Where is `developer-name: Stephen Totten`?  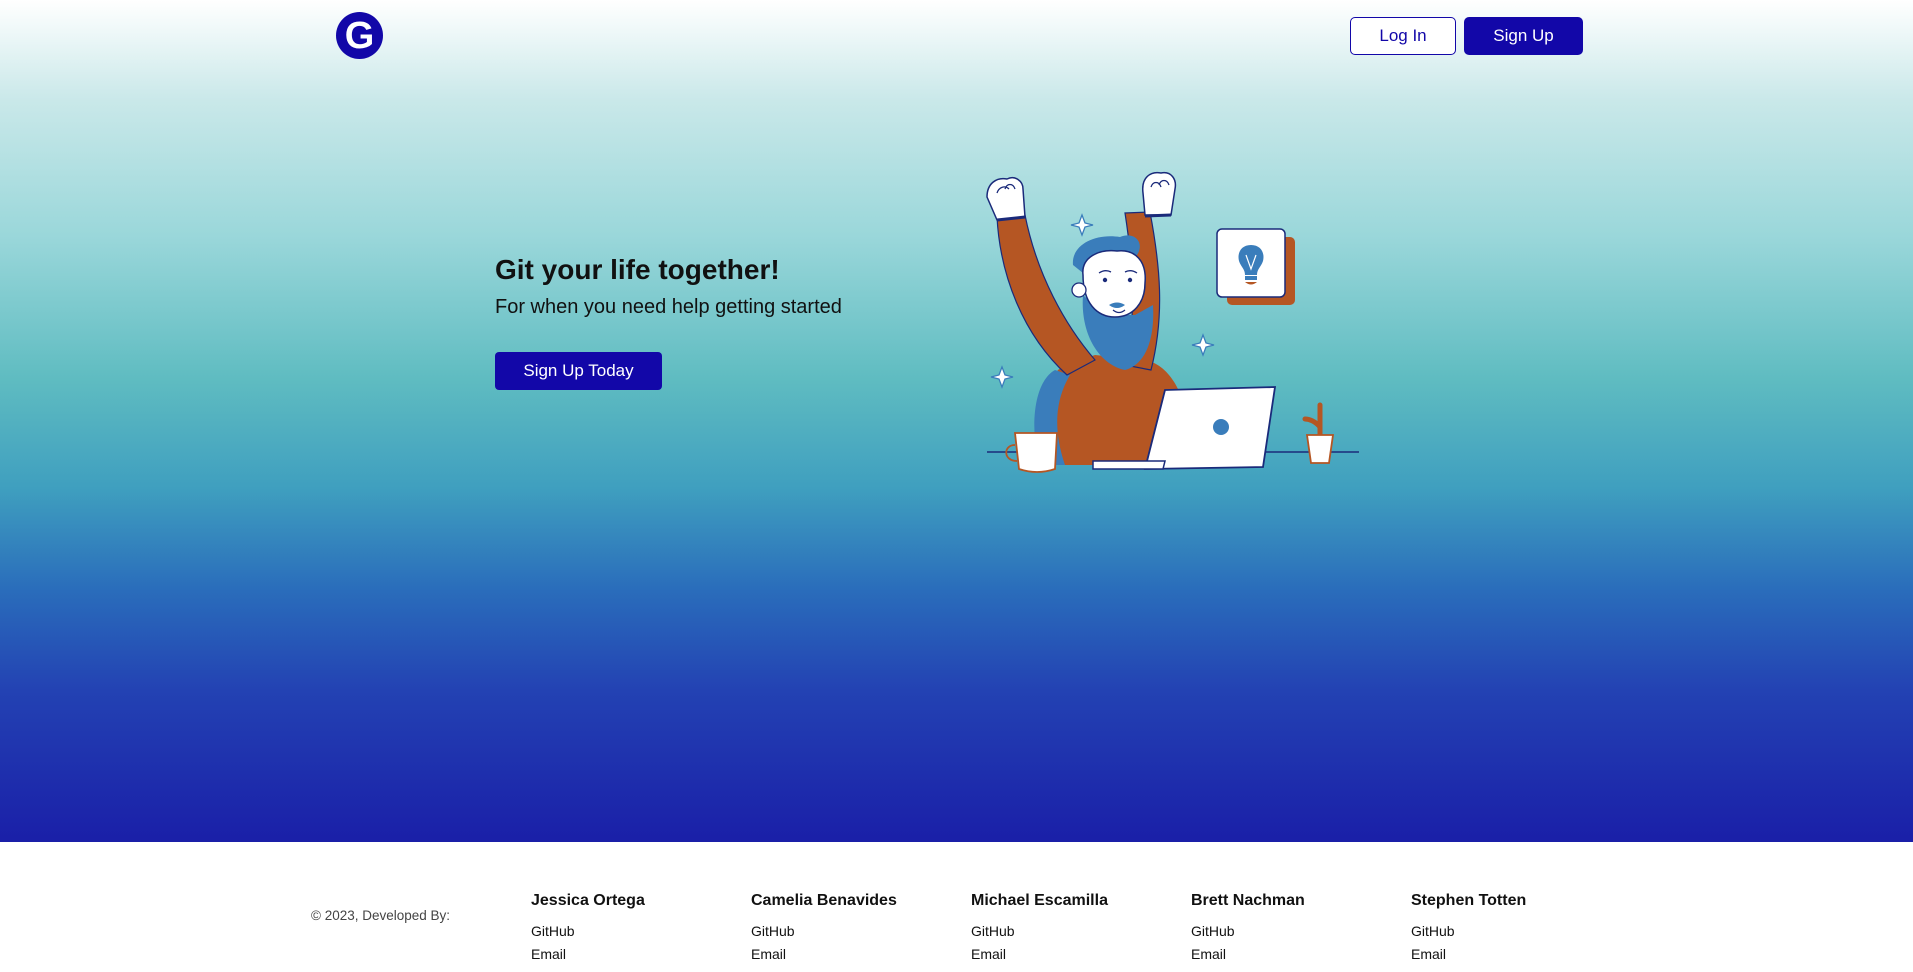
developer-name: Stephen Totten is located at coordinates (1469, 900).